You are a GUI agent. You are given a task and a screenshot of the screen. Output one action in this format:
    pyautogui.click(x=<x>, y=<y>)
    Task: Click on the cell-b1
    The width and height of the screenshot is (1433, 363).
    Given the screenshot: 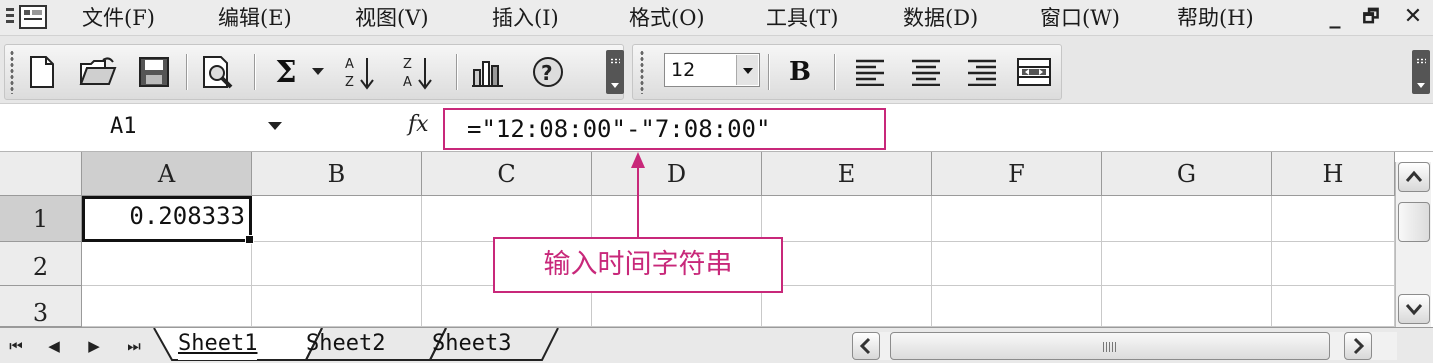 What is the action you would take?
    pyautogui.click(x=337, y=219)
    